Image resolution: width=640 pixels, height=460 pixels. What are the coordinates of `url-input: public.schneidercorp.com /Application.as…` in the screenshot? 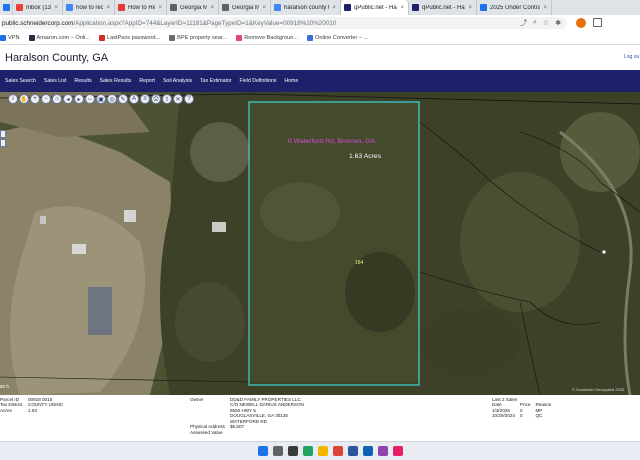 It's located at (283, 23).